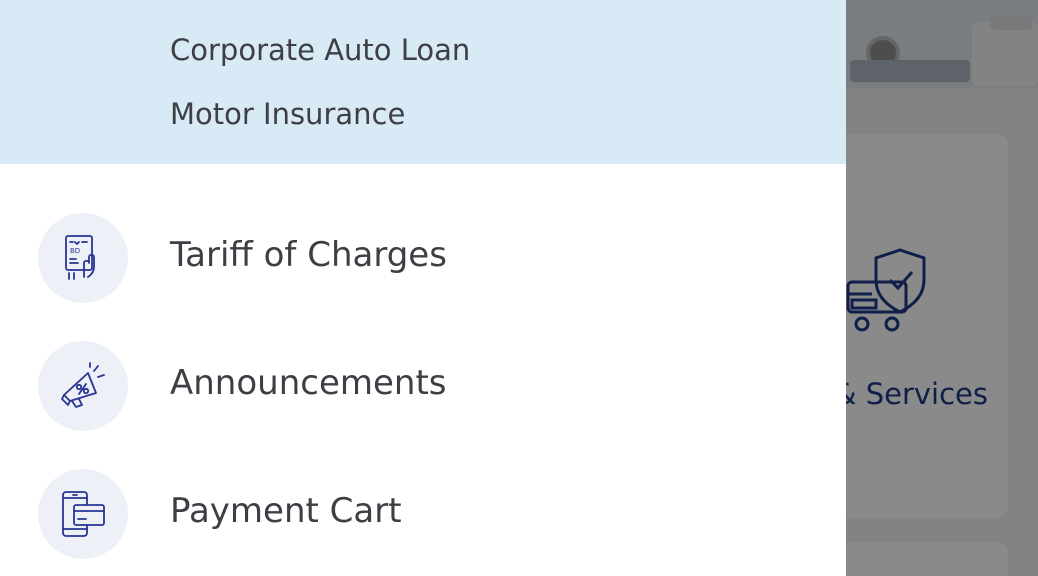 This screenshot has height=576, width=1038. I want to click on menu-item-label: Announcements, so click(308, 383).